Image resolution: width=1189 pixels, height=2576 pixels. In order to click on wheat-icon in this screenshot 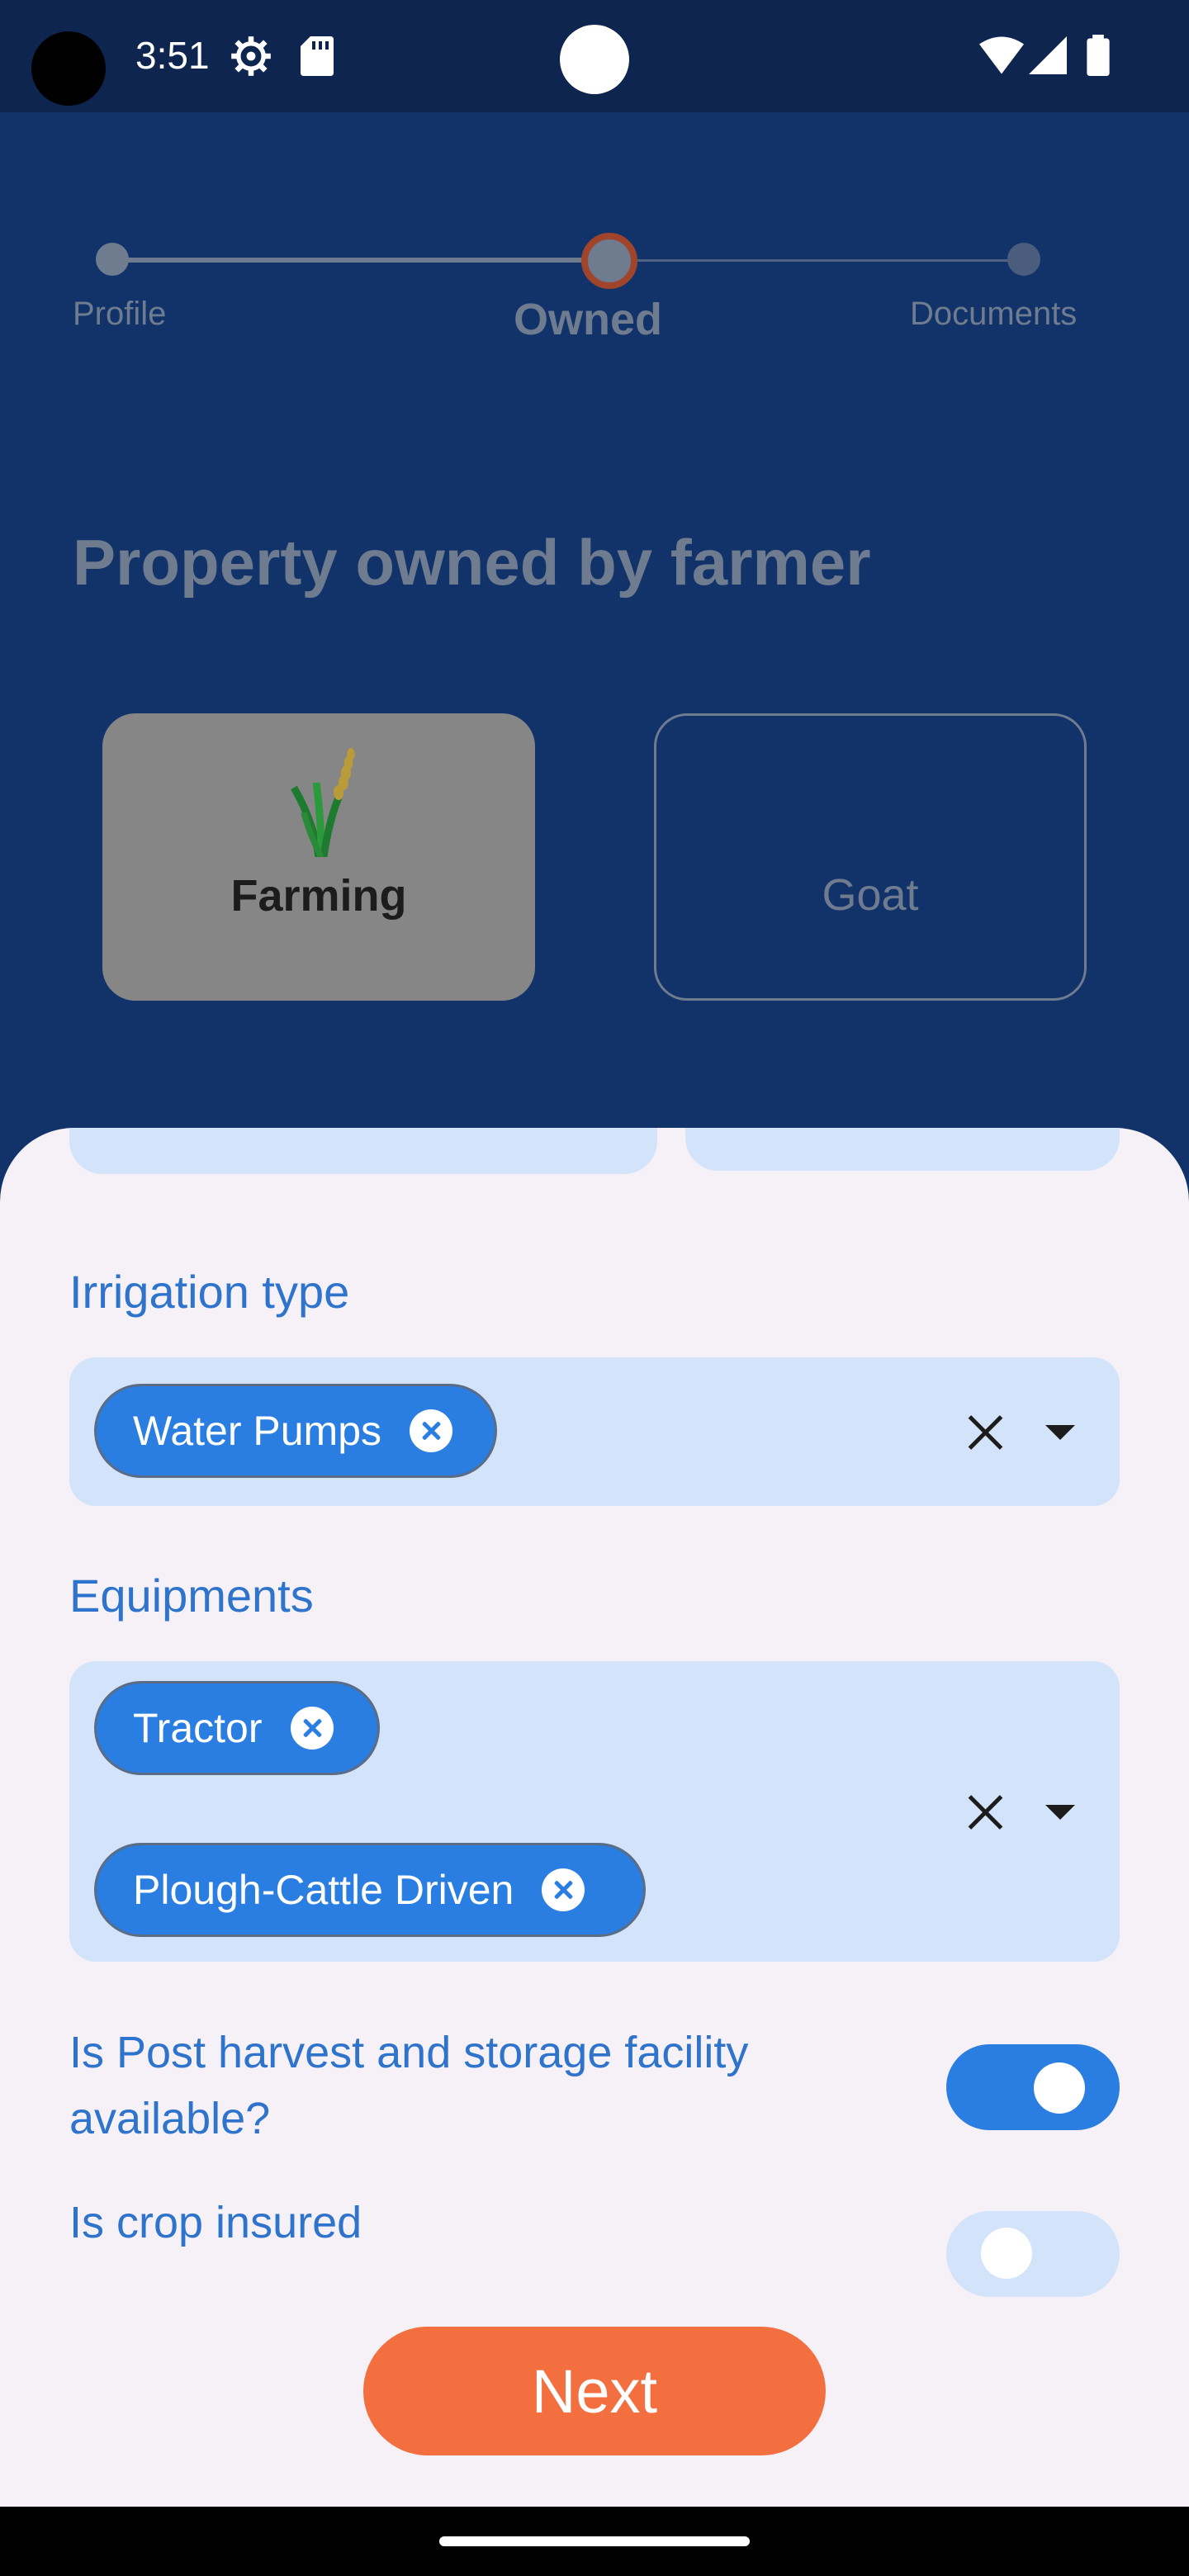, I will do `click(323, 802)`.